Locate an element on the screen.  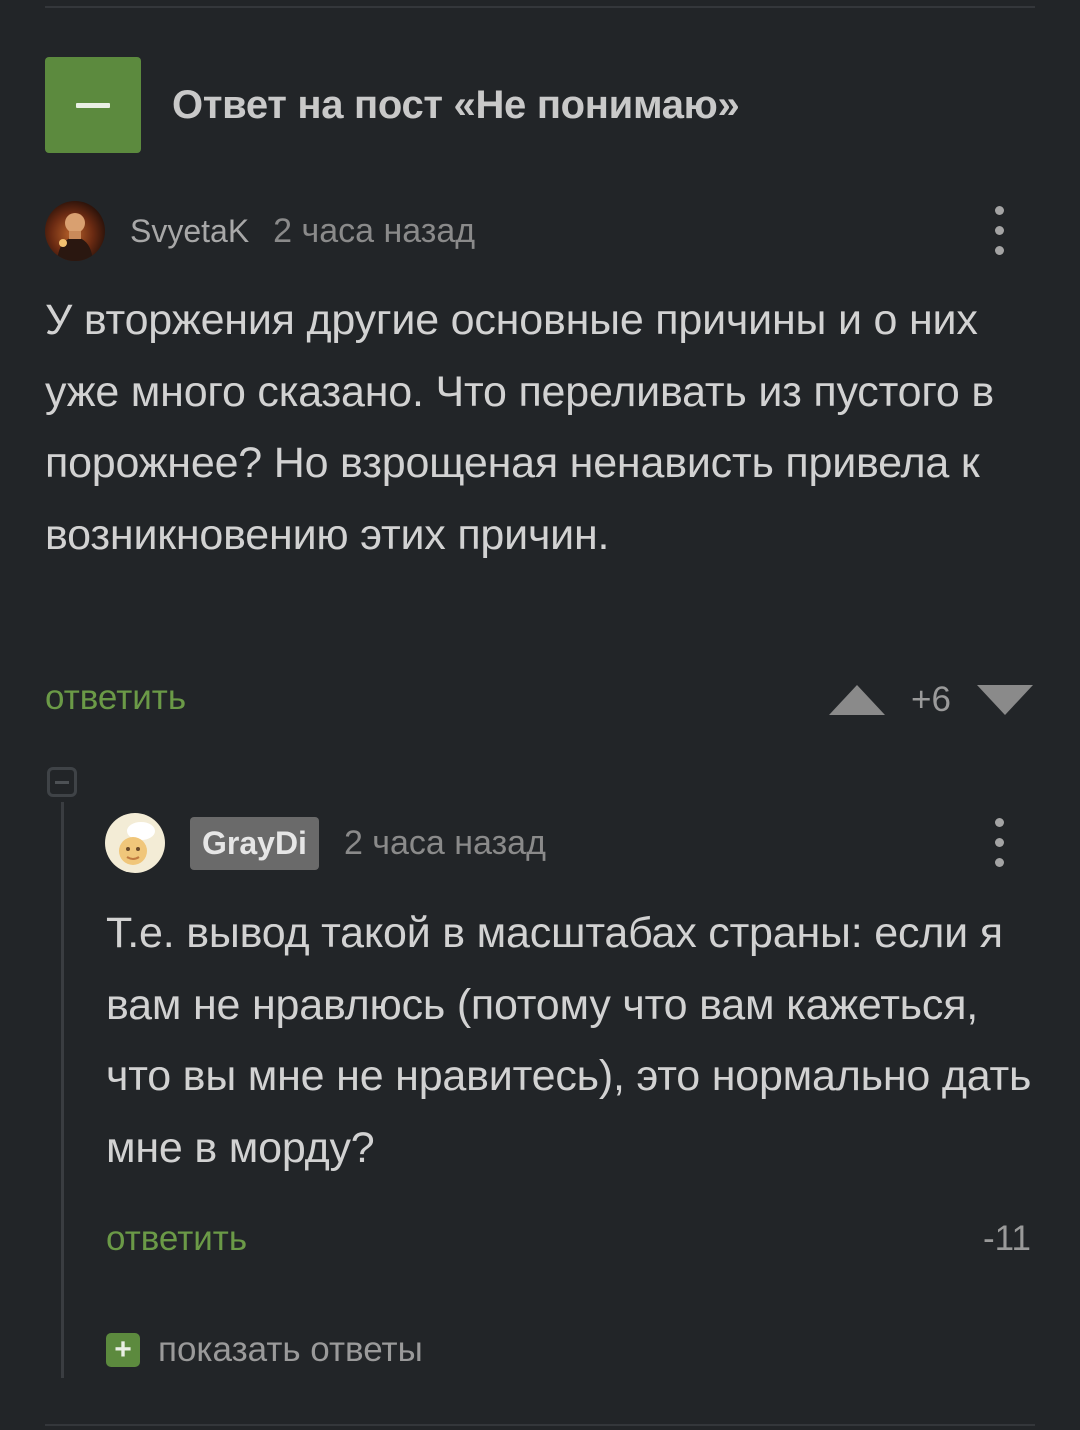
rating-value: +6 is located at coordinates (931, 699).